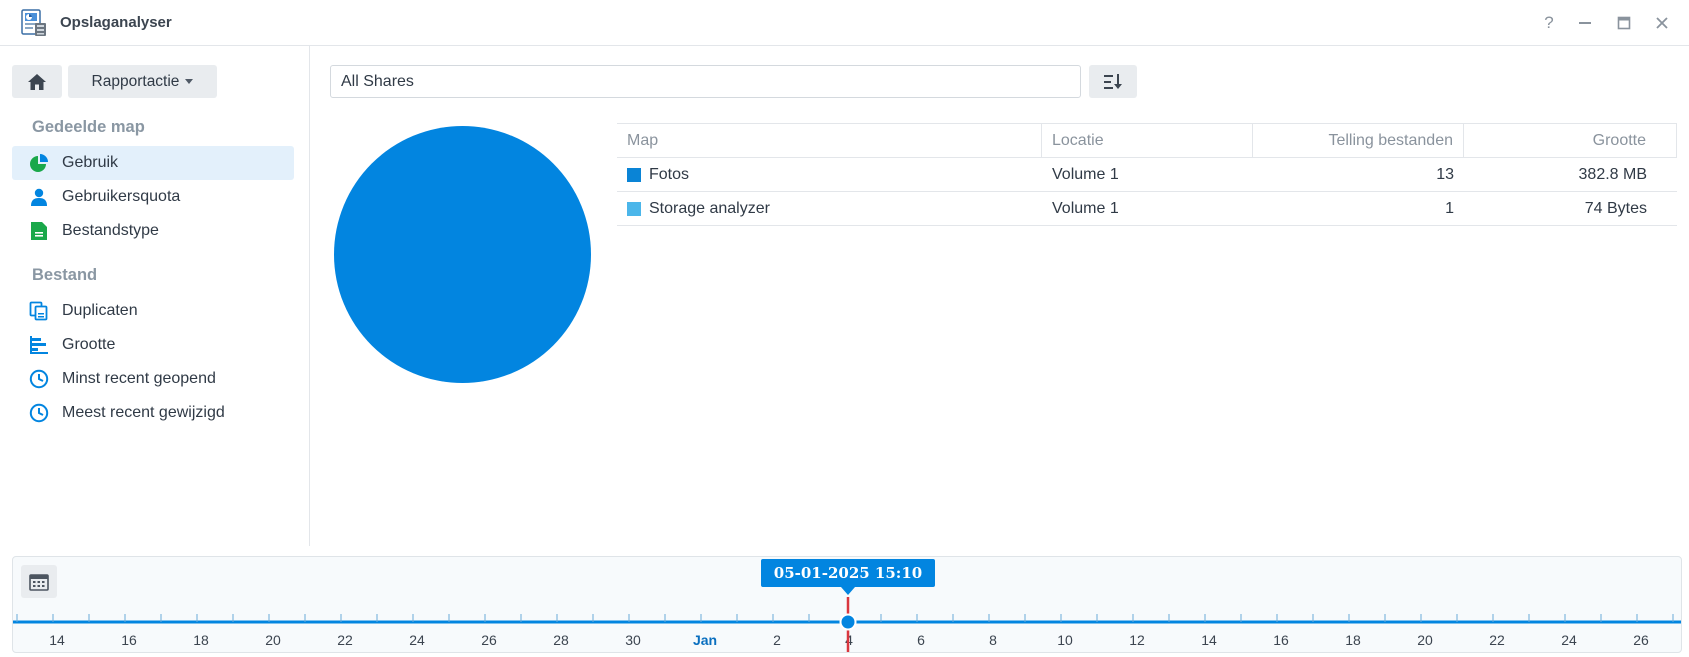 The width and height of the screenshot is (1689, 657). I want to click on storage-analyzer-app-icon, so click(33, 22).